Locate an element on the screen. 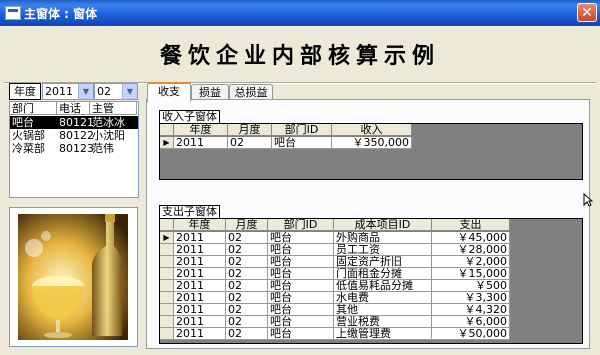  income-subform-label: 收入子窗体 is located at coordinates (189, 117).